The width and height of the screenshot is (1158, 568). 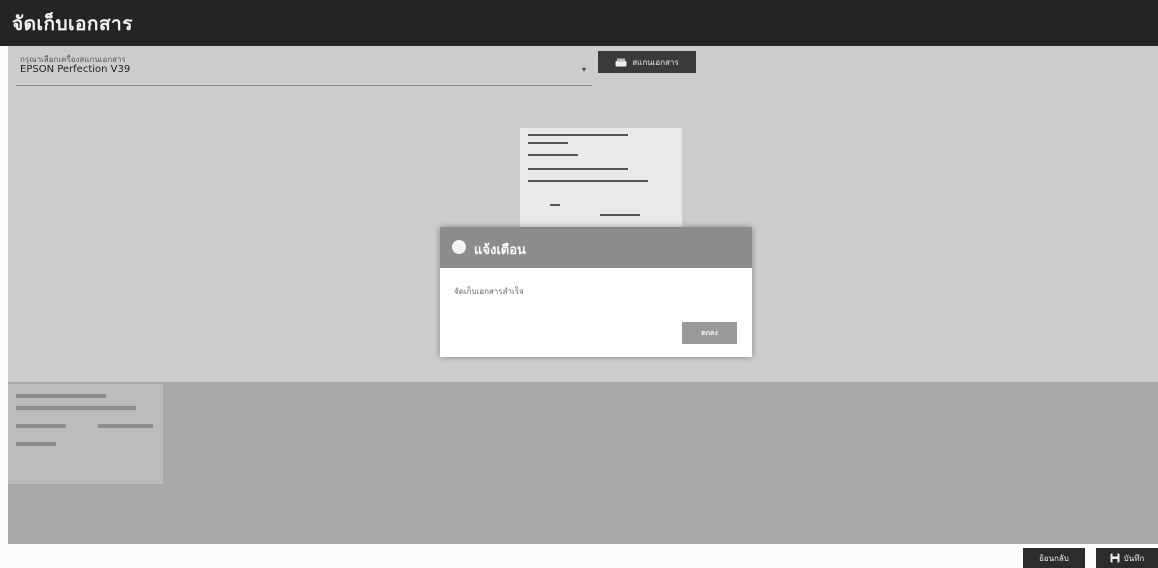 I want to click on scan-document-button-label: สแกนเอกสาร, so click(x=655, y=62).